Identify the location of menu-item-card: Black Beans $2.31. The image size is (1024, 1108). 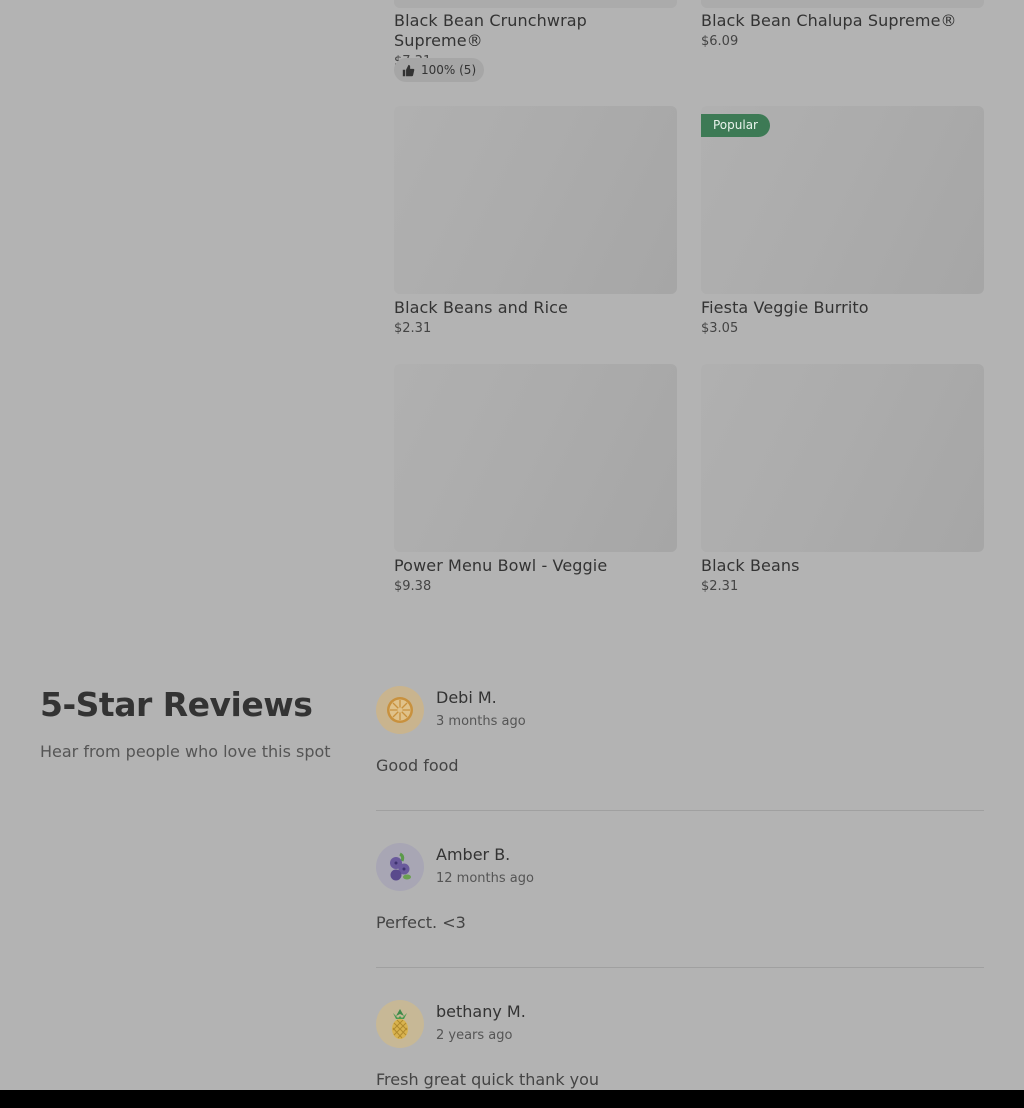
(842, 479).